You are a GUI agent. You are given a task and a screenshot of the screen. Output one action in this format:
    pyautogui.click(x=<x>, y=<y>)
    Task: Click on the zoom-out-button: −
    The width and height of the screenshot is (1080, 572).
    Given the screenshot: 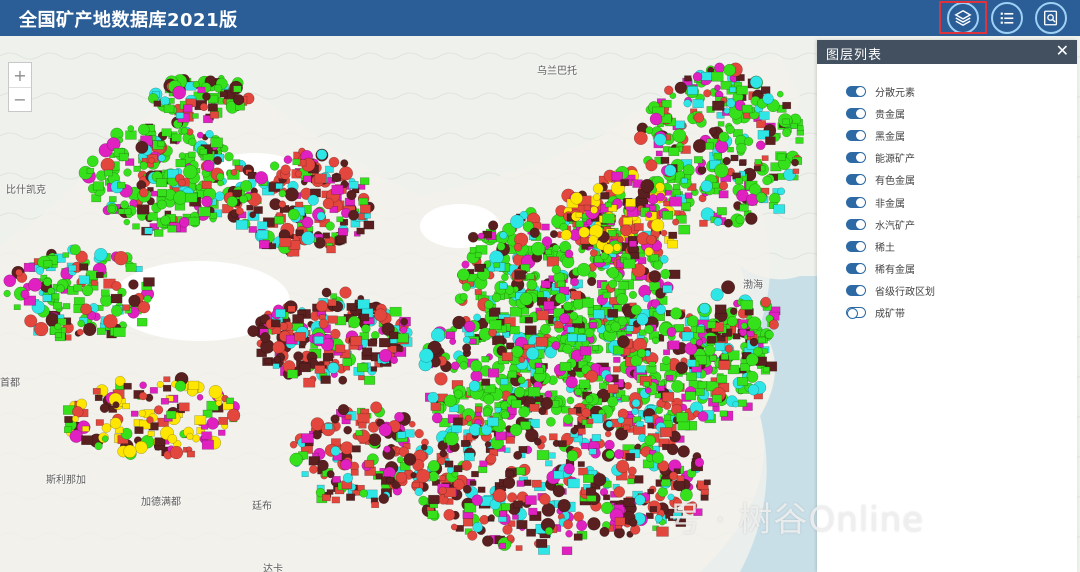 What is the action you would take?
    pyautogui.click(x=20, y=99)
    